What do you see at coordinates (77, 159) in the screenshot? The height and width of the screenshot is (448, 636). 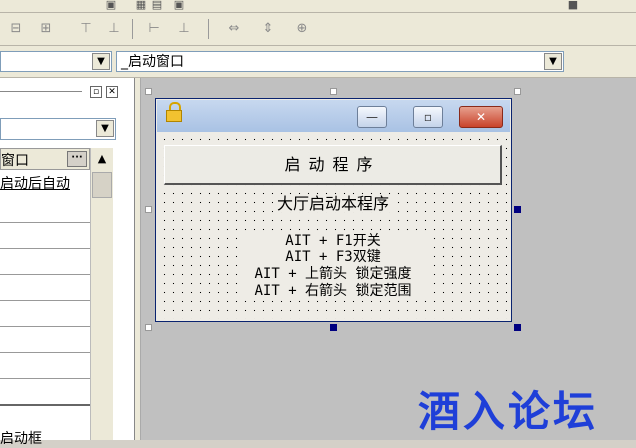 I see `ellipsis-button: ···` at bounding box center [77, 159].